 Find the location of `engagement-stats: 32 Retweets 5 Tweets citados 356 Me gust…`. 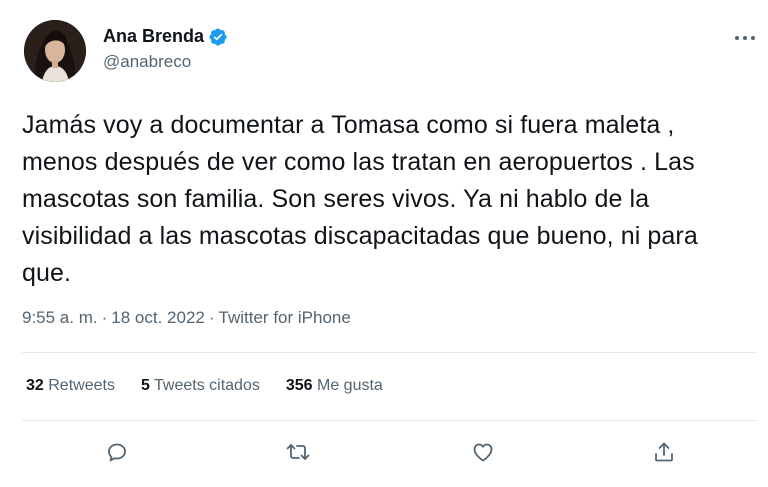

engagement-stats: 32 Retweets 5 Tweets citados 356 Me gust… is located at coordinates (204, 386).